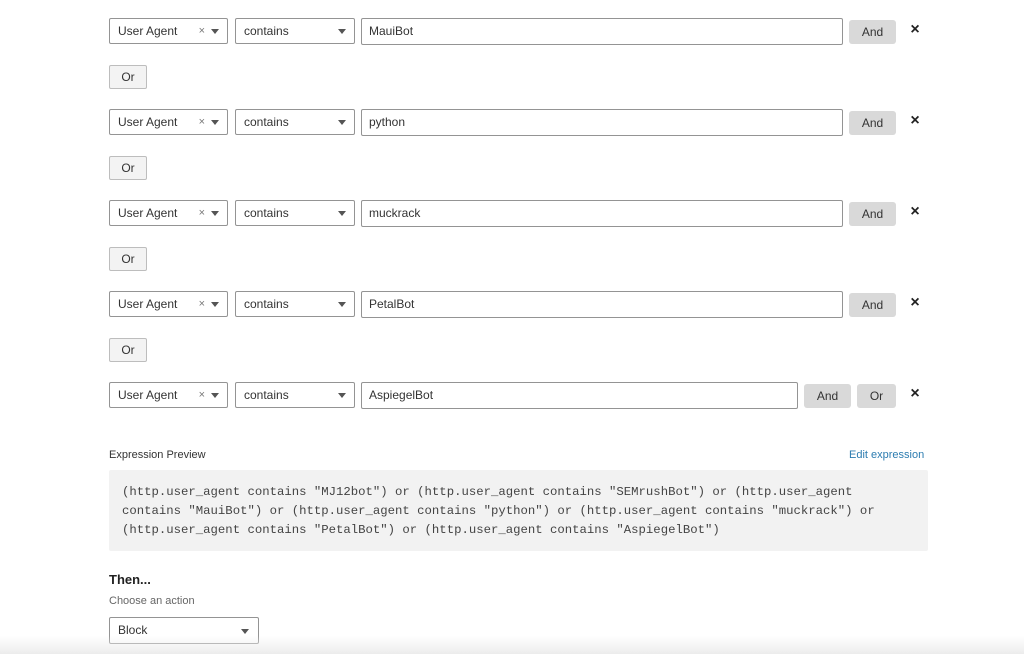  Describe the element at coordinates (886, 455) in the screenshot. I see `edit-expression-link: Edit expression` at that location.